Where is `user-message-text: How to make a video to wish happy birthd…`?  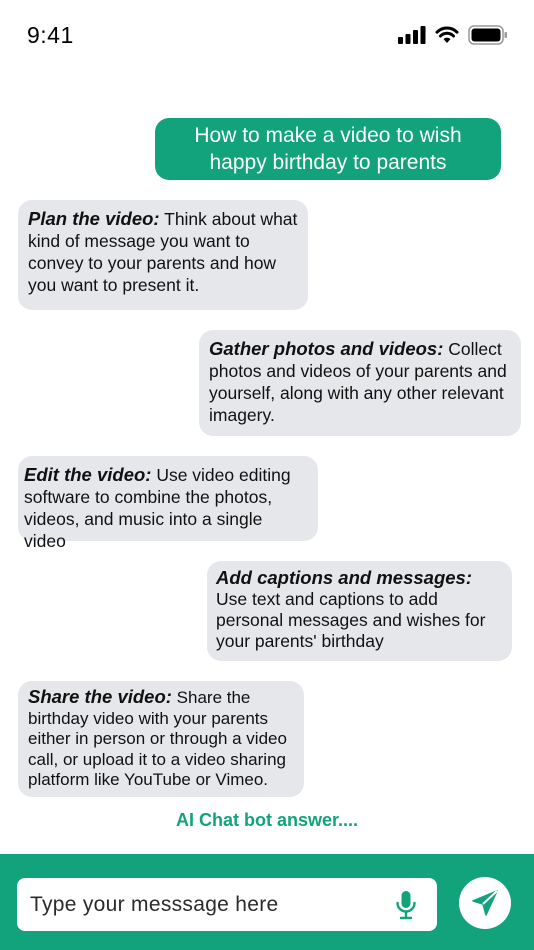
user-message-text: How to make a video to wish happy birthd… is located at coordinates (328, 149).